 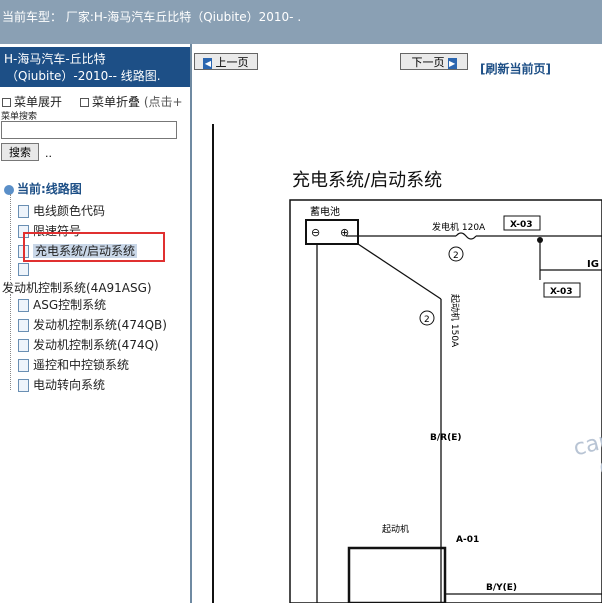 What do you see at coordinates (55, 59) in the screenshot?
I see `sidebar-title-line1: H-海马汽车-丘比特` at bounding box center [55, 59].